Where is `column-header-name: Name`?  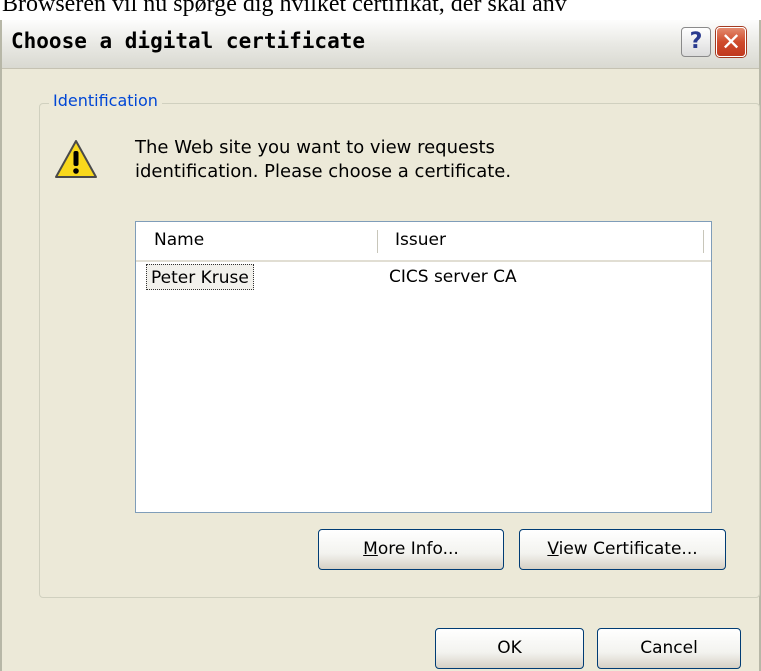
column-header-name: Name is located at coordinates (179, 240).